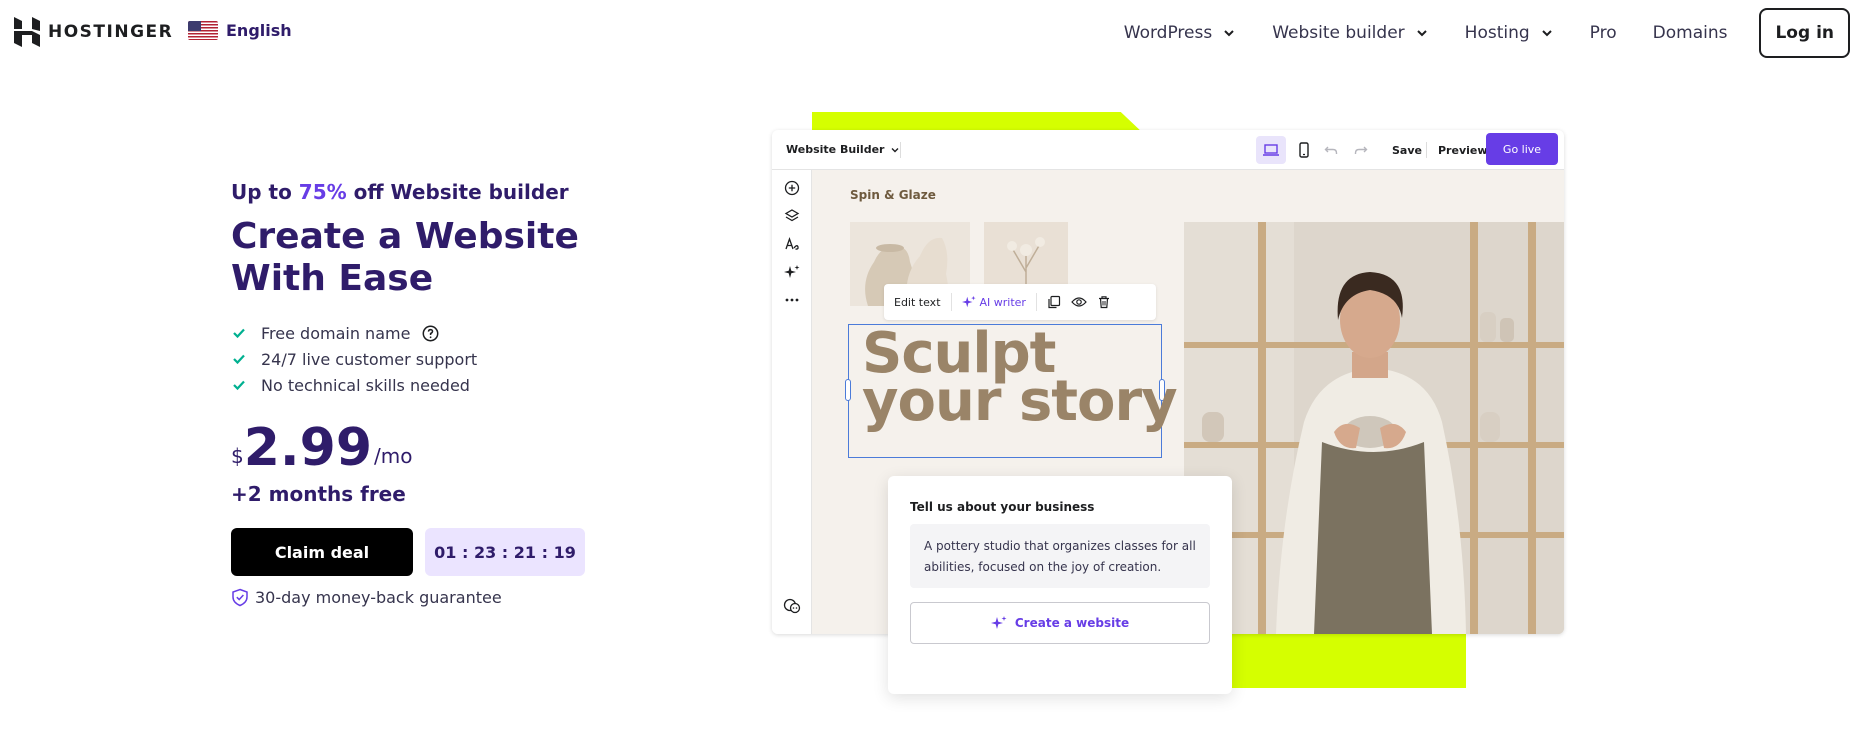 This screenshot has width=1858, height=730. I want to click on more-options-button, so click(792, 300).